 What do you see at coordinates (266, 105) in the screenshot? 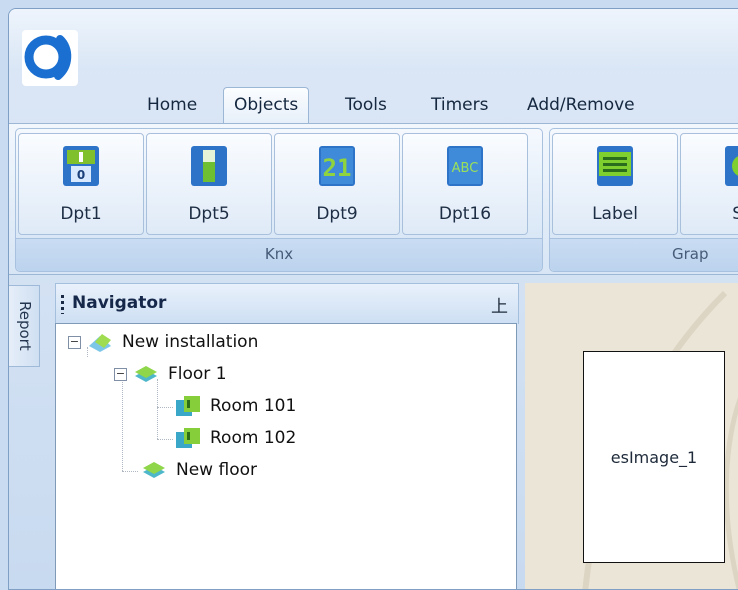
I see `tab-objects: Objects` at bounding box center [266, 105].